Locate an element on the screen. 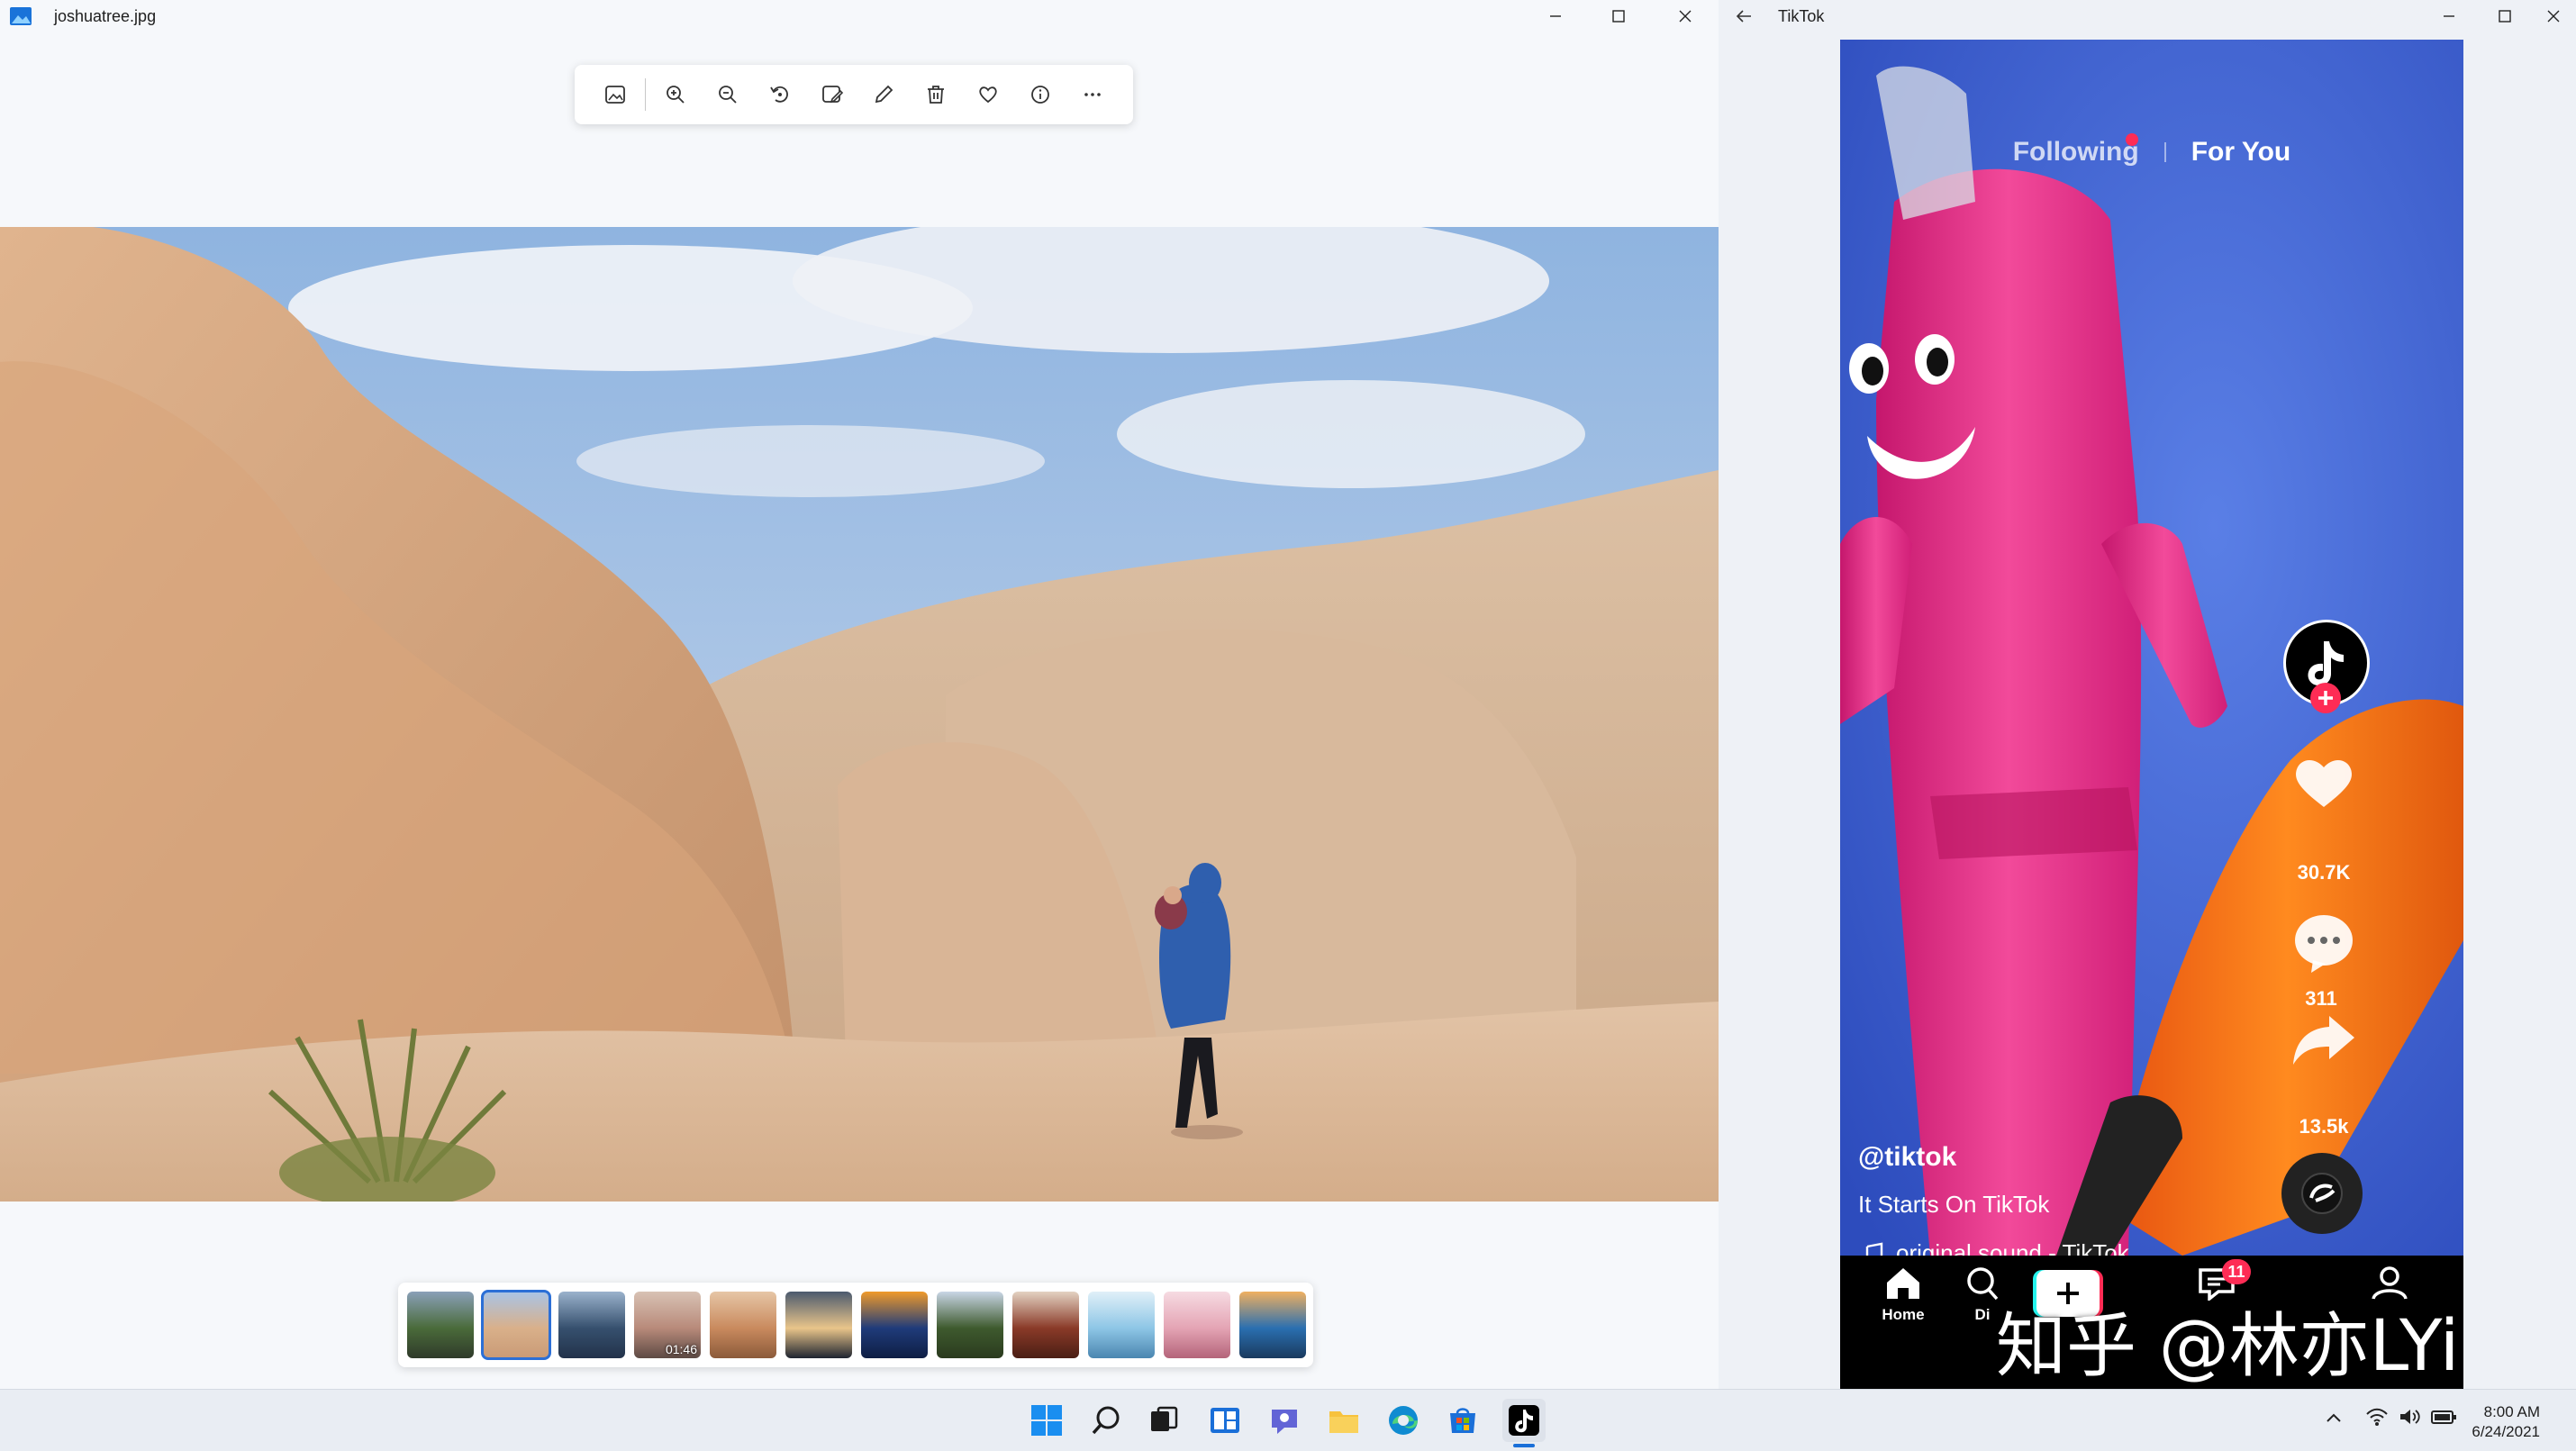 This screenshot has width=2576, height=1451. rotate-button is located at coordinates (780, 95).